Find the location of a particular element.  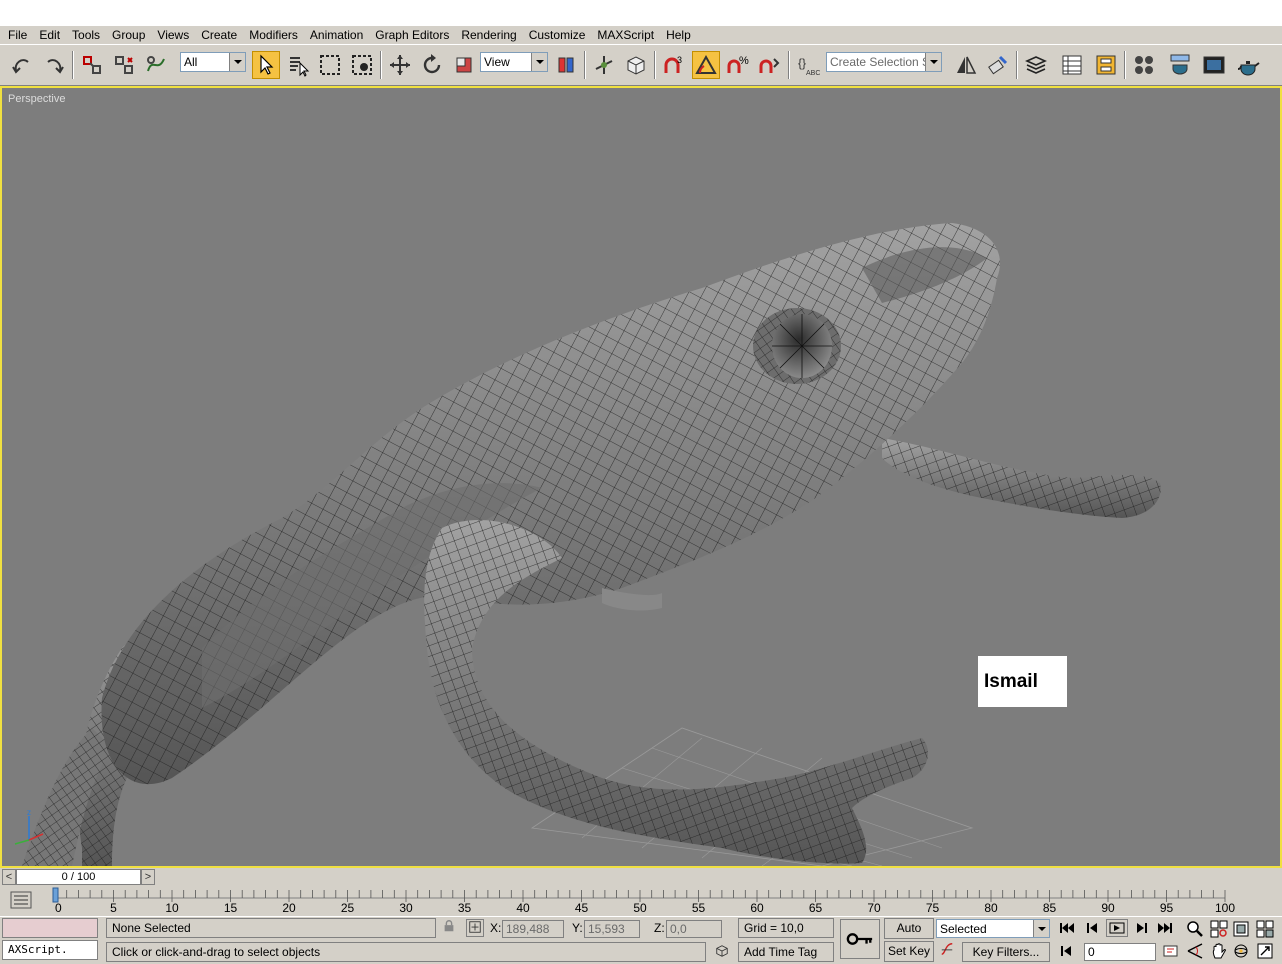

select-and-move-button is located at coordinates (400, 65).